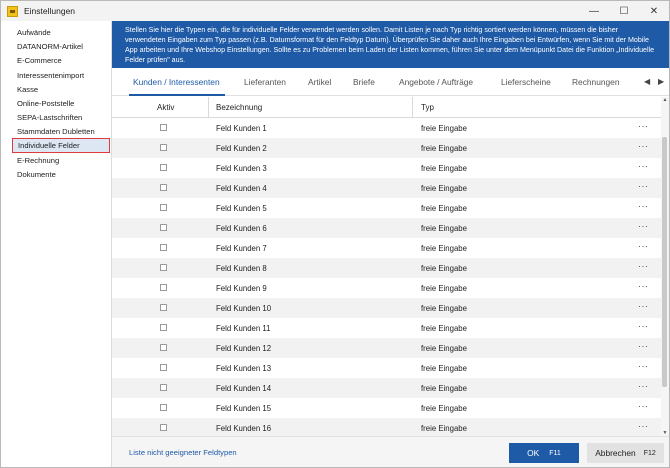 Image resolution: width=670 pixels, height=468 pixels. Describe the element at coordinates (647, 81) in the screenshot. I see `tab-prev-arrow-icon: ◀` at that location.